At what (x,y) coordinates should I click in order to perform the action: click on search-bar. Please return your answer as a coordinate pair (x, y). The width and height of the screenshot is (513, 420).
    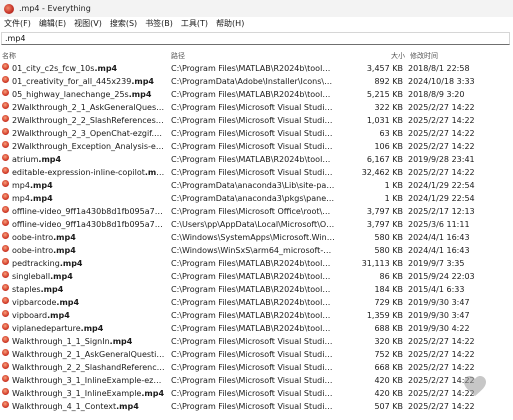
    Looking at the image, I should click on (256, 38).